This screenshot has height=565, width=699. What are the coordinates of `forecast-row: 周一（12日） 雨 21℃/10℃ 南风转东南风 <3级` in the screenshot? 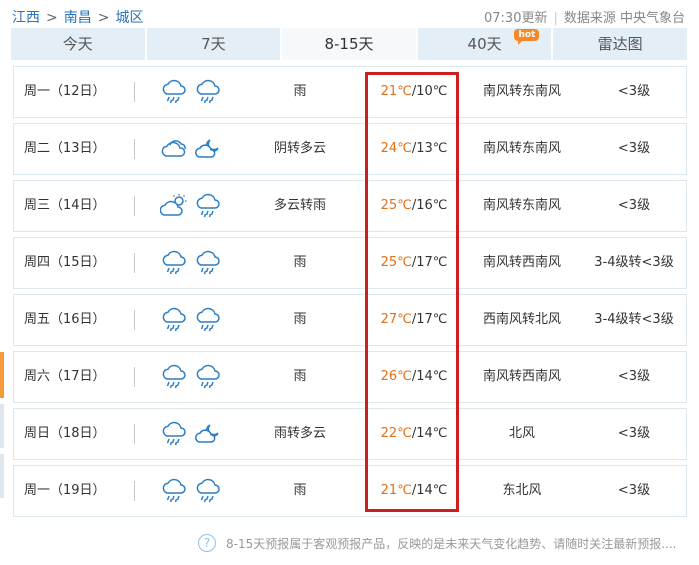 It's located at (350, 92).